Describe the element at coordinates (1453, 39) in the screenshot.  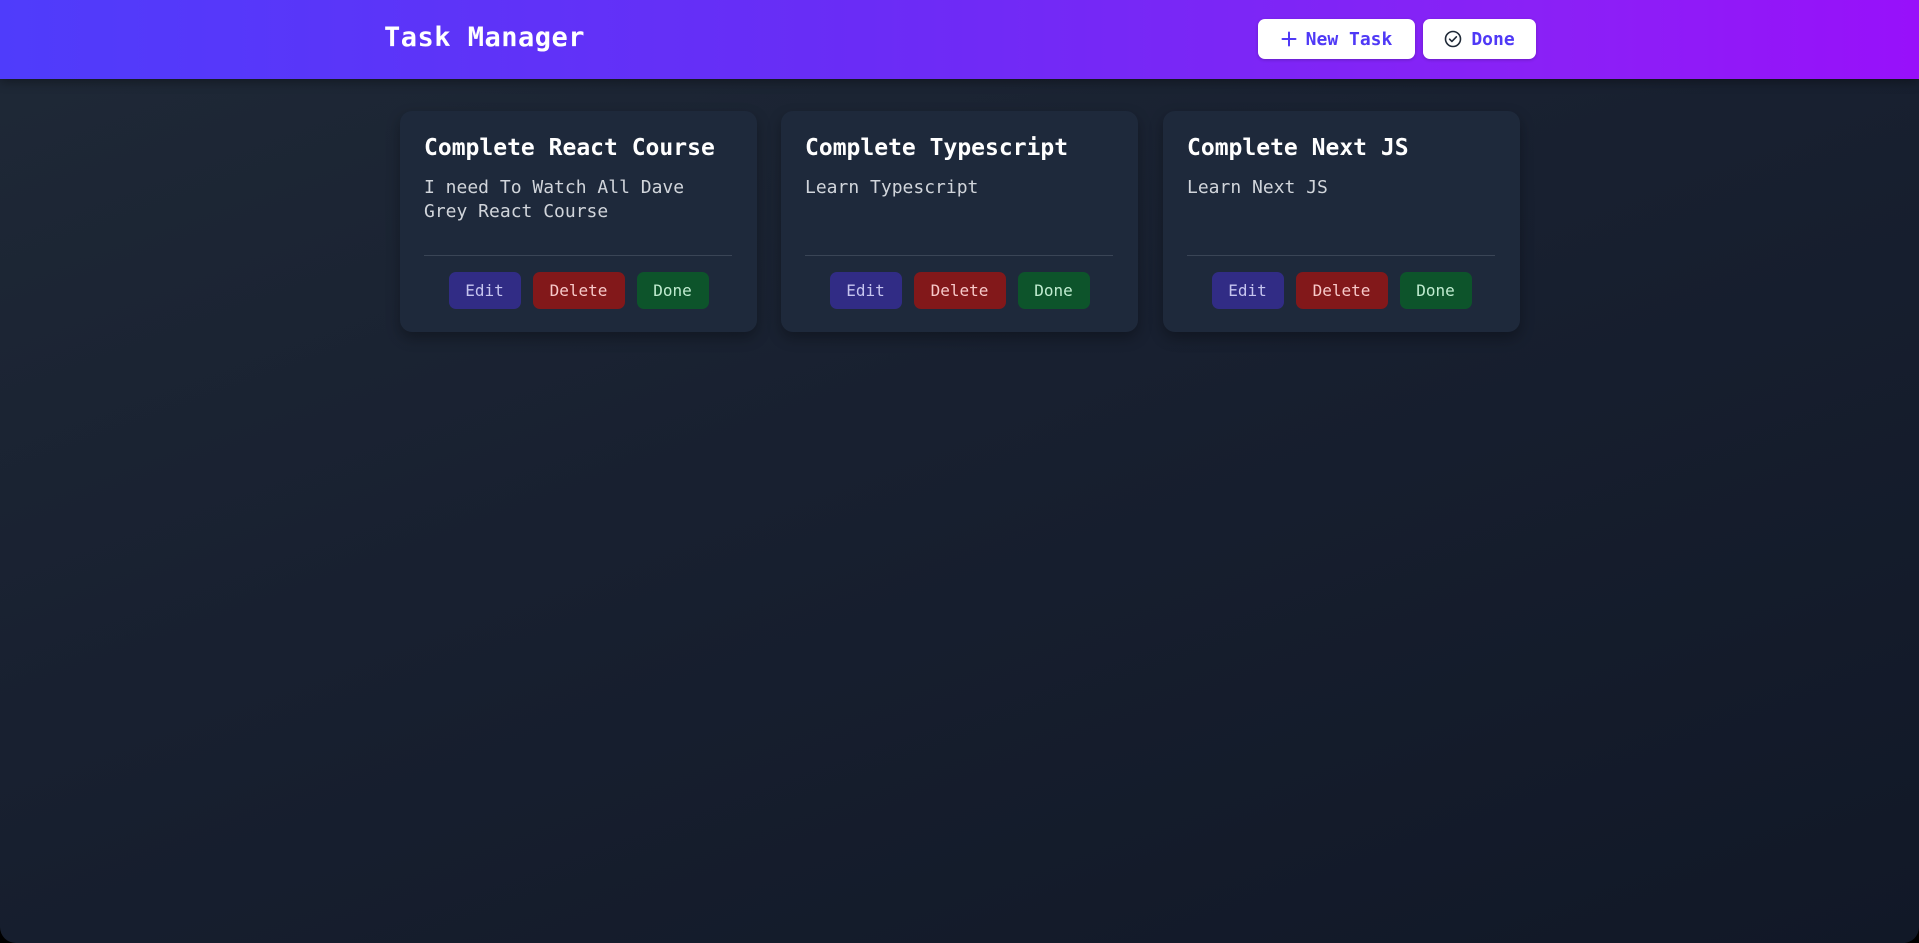
I see `check-circle-icon` at that location.